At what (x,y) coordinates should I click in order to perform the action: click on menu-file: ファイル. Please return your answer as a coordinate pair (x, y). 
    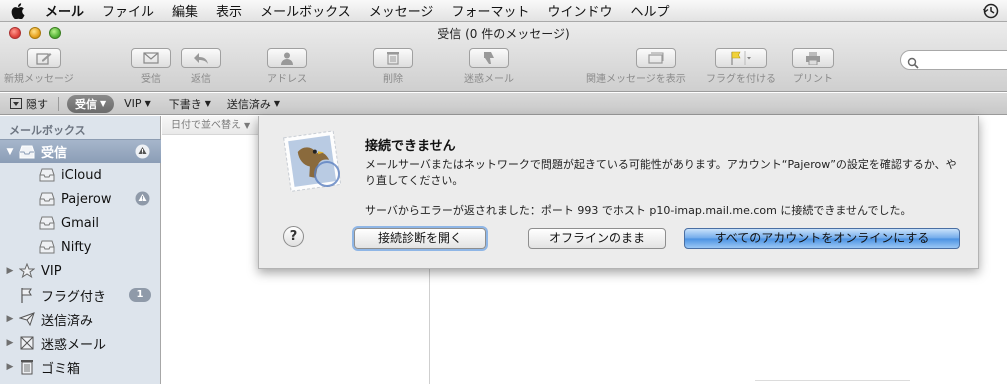
    Looking at the image, I should click on (128, 10).